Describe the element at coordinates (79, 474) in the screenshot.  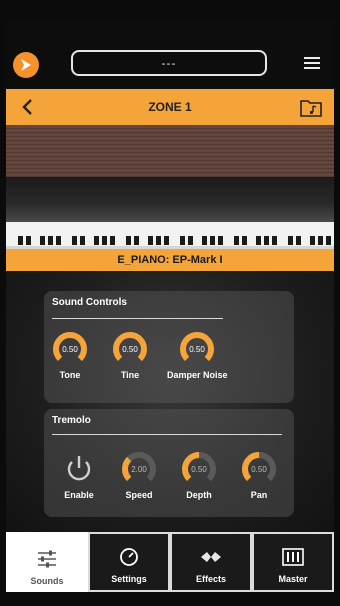
I see `tremolo-enable-toggle: Enable` at that location.